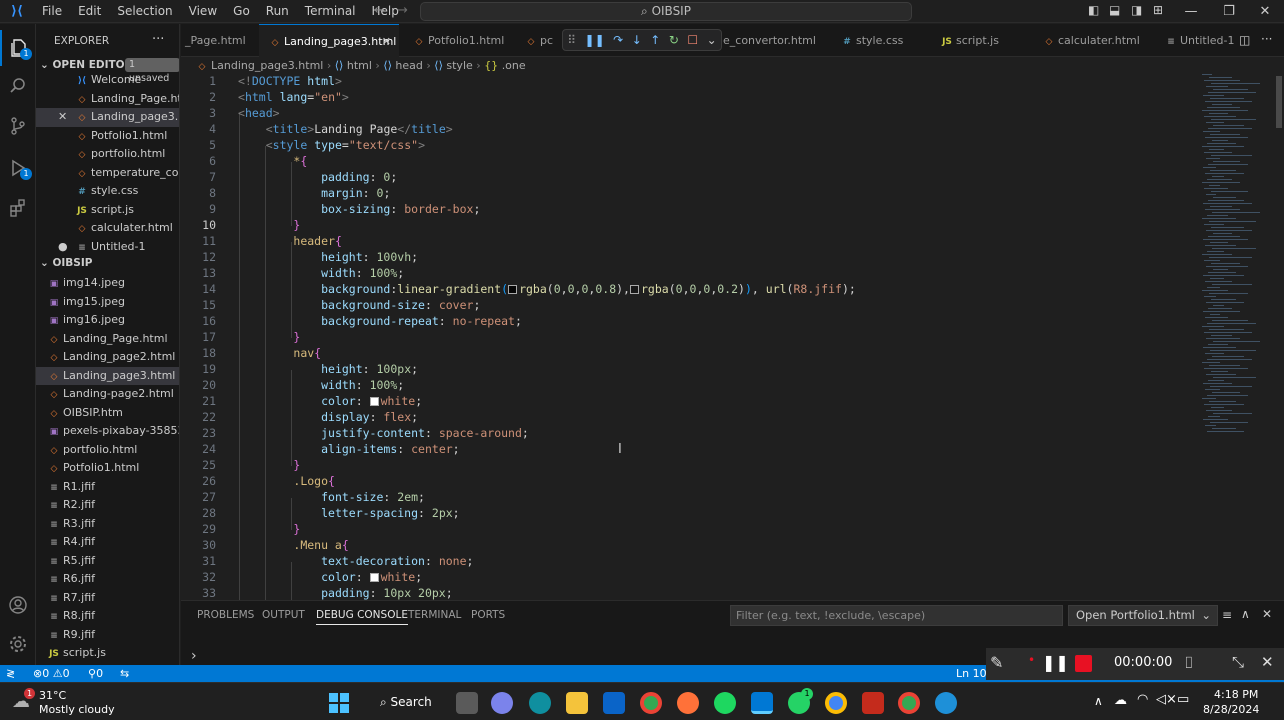  Describe the element at coordinates (402, 10) in the screenshot. I see `nav-forward-icon: →` at that location.